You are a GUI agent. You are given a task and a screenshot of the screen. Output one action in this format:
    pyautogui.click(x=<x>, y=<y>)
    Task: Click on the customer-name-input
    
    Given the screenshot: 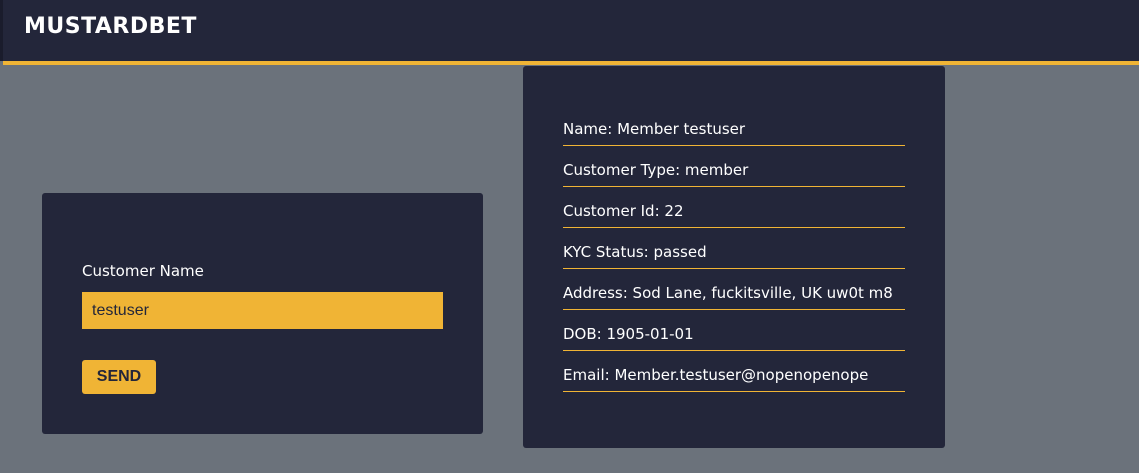 What is the action you would take?
    pyautogui.click(x=262, y=310)
    